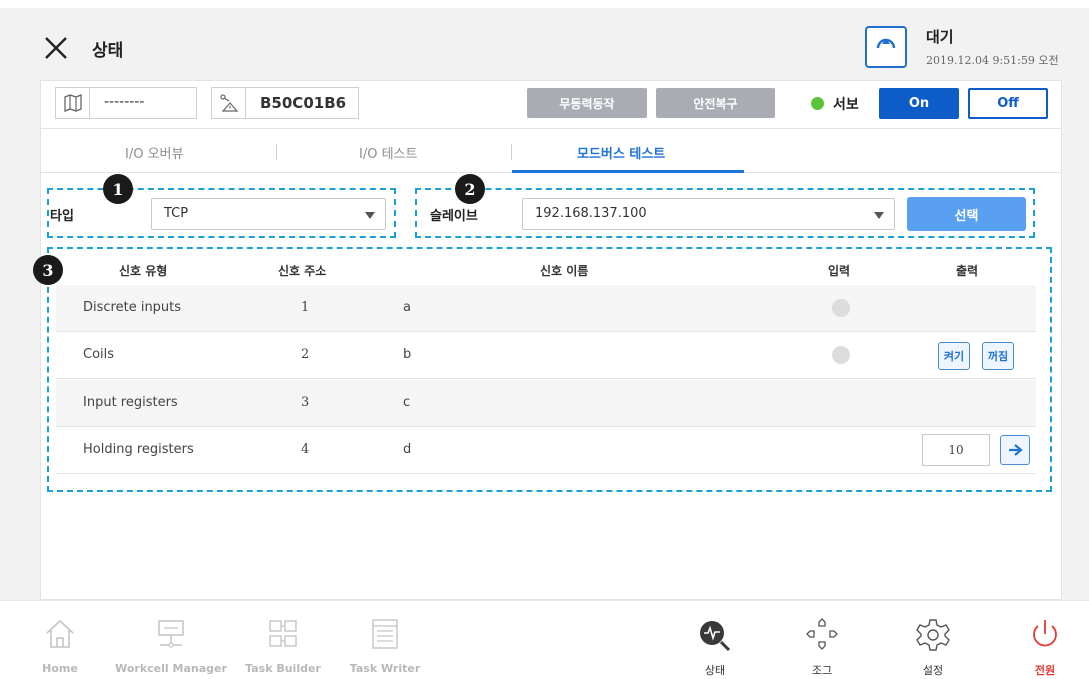  I want to click on slave-select: 192.168.137.100, so click(708, 214).